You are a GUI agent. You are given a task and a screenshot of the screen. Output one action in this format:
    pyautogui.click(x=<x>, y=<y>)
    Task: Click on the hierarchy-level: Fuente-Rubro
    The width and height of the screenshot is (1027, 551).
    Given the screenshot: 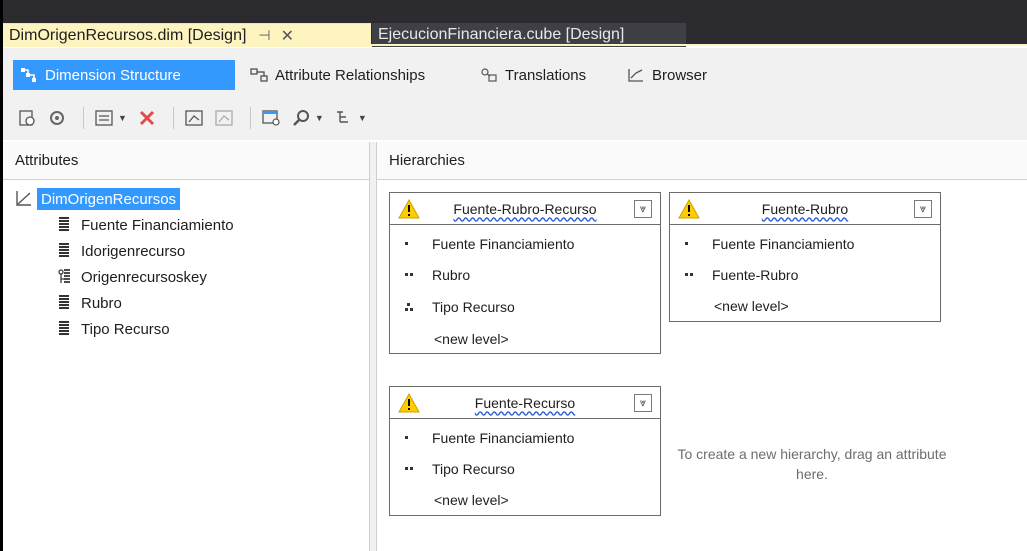 What is the action you would take?
    pyautogui.click(x=741, y=275)
    